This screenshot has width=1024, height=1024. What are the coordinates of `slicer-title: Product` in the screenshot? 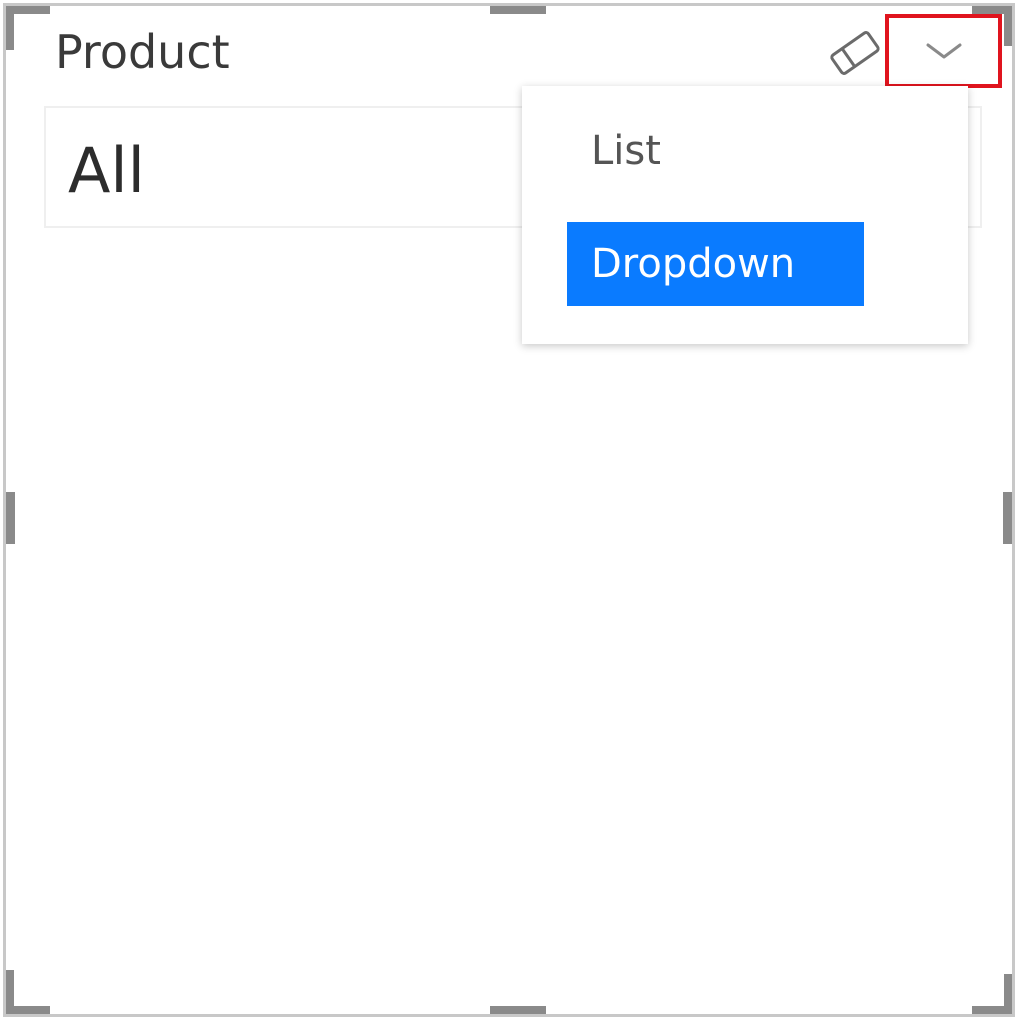 It's located at (142, 52).